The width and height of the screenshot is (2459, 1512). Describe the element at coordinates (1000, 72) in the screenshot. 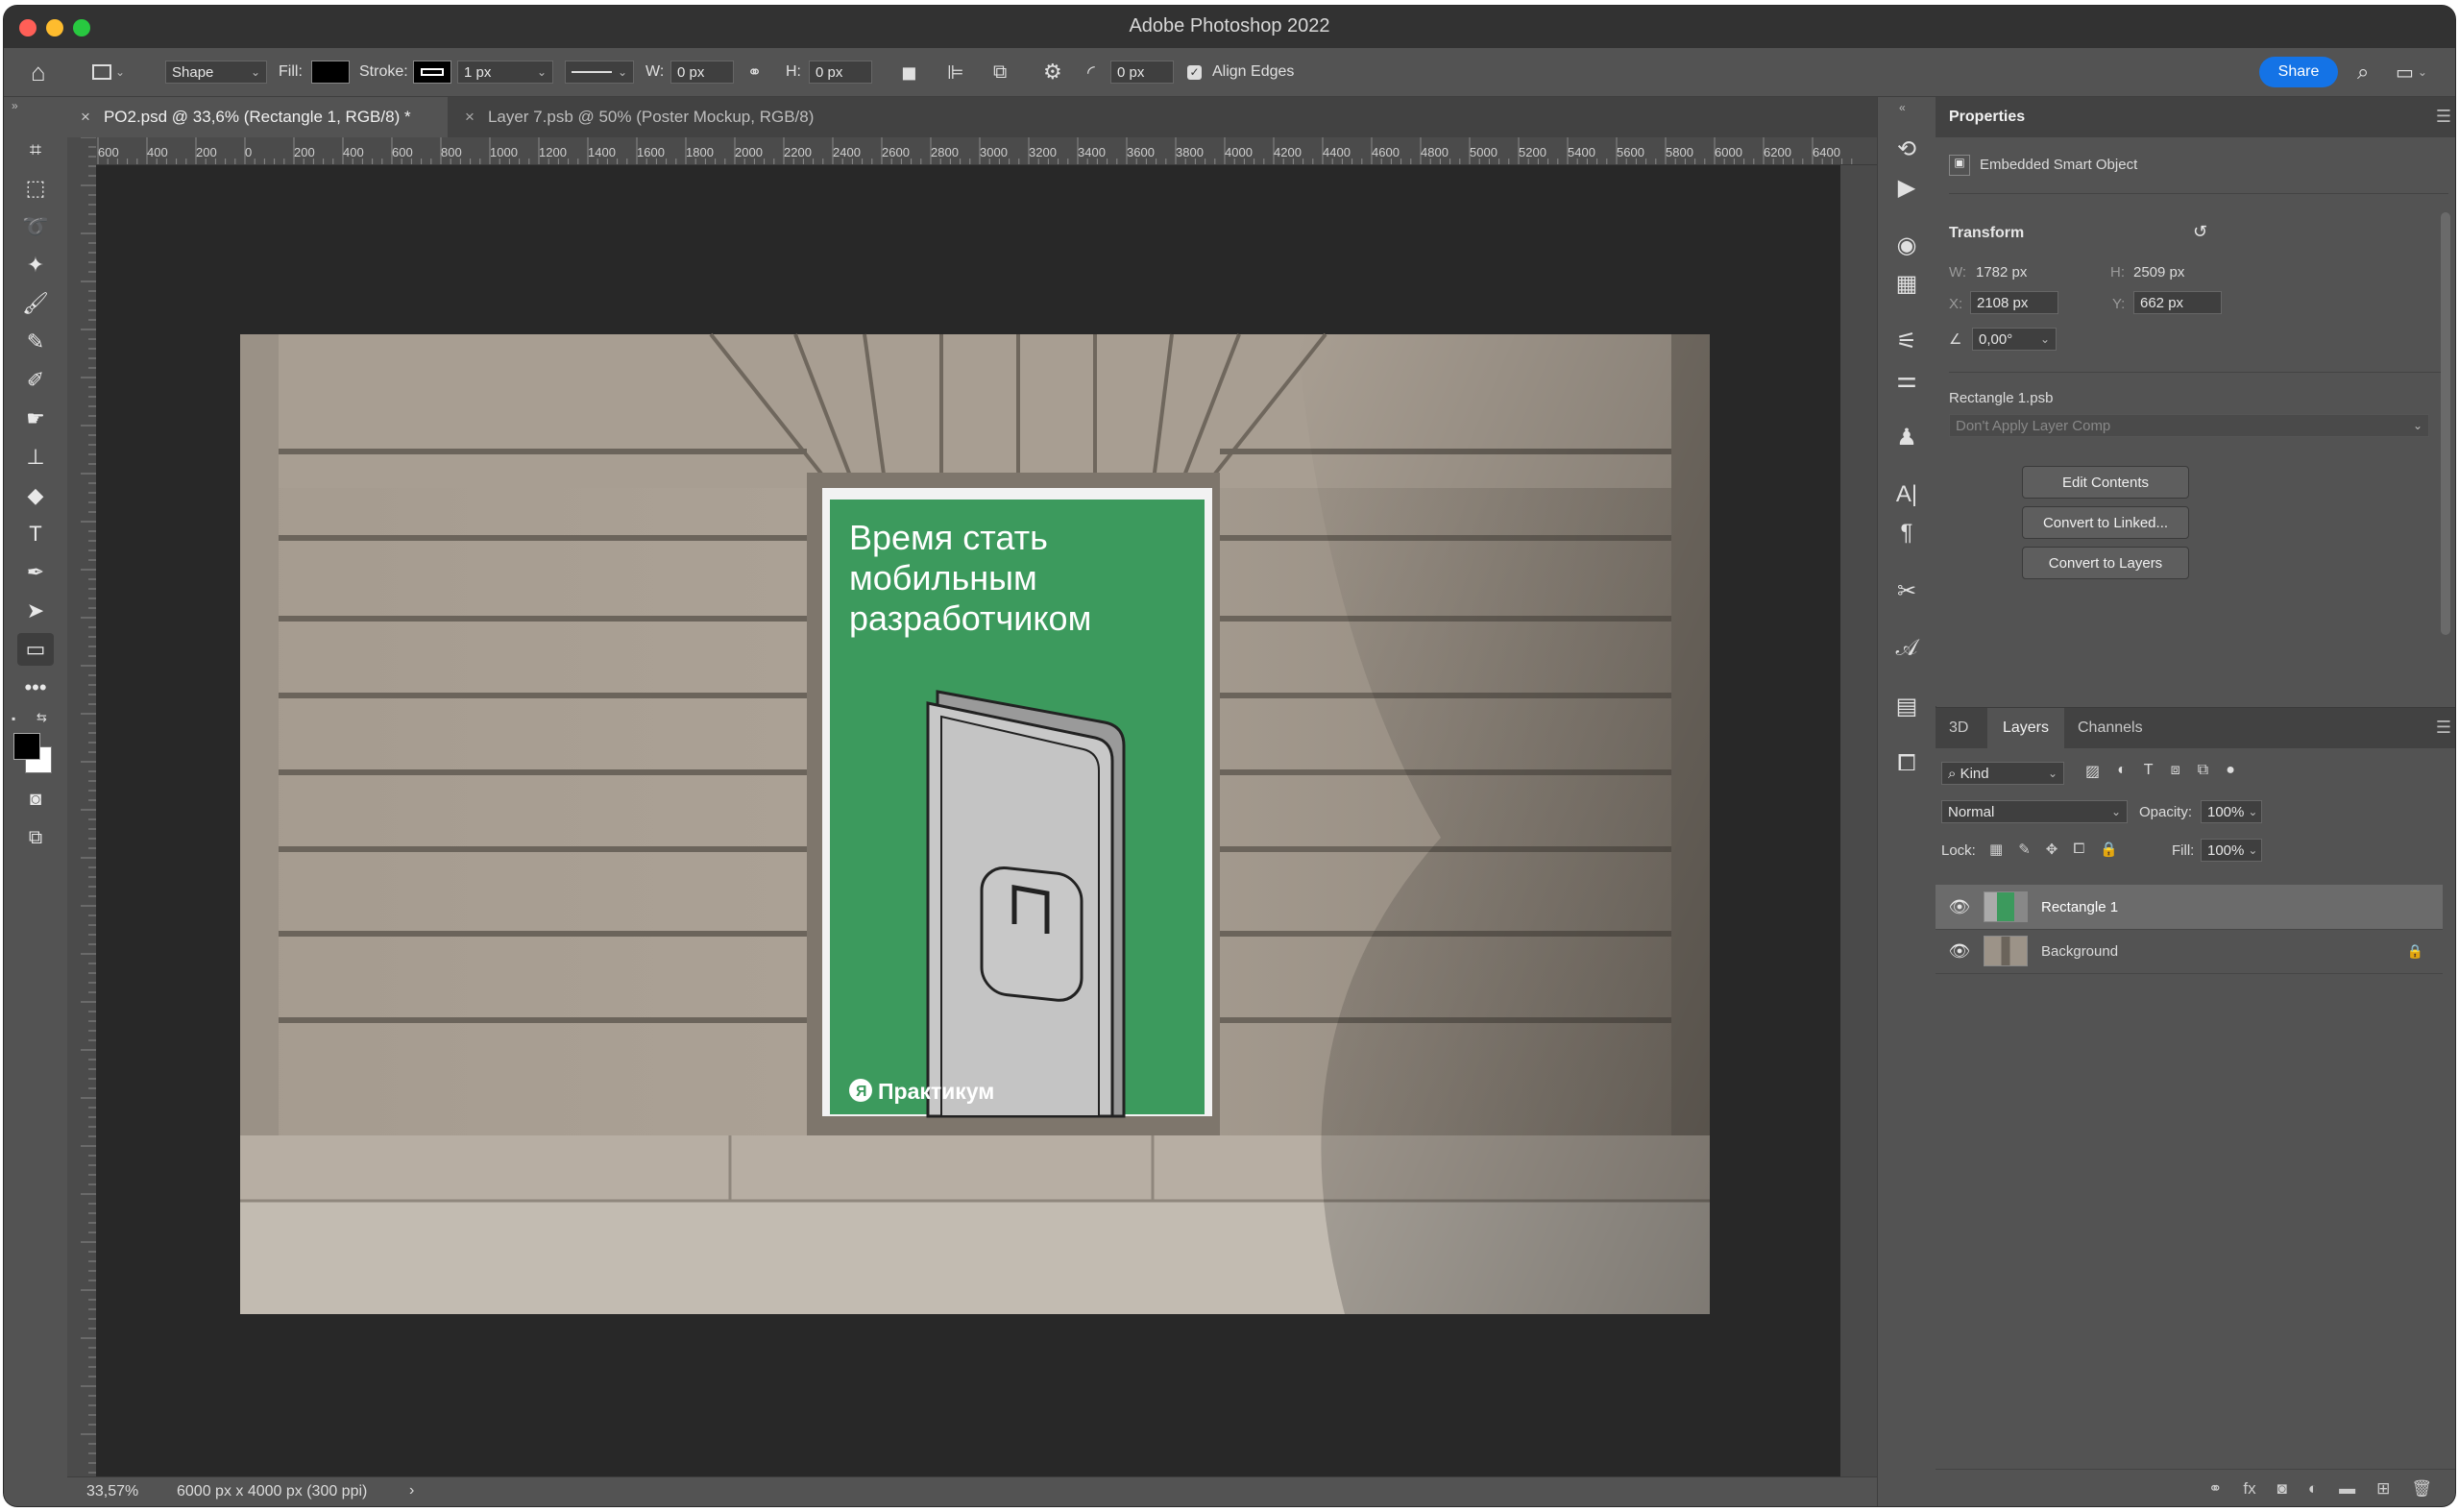

I see `path-arrangement-icon: ⧉` at that location.